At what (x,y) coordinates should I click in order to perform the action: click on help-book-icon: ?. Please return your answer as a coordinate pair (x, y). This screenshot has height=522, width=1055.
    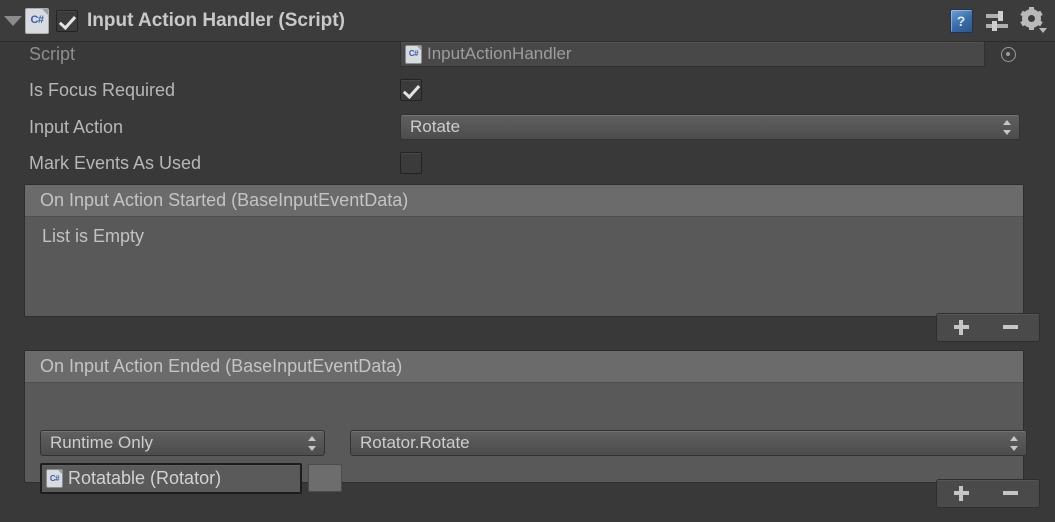
    Looking at the image, I should click on (961, 20).